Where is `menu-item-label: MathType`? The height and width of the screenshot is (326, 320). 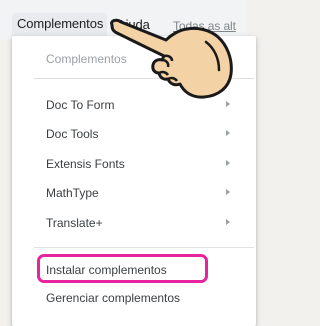
menu-item-label: MathType is located at coordinates (72, 193).